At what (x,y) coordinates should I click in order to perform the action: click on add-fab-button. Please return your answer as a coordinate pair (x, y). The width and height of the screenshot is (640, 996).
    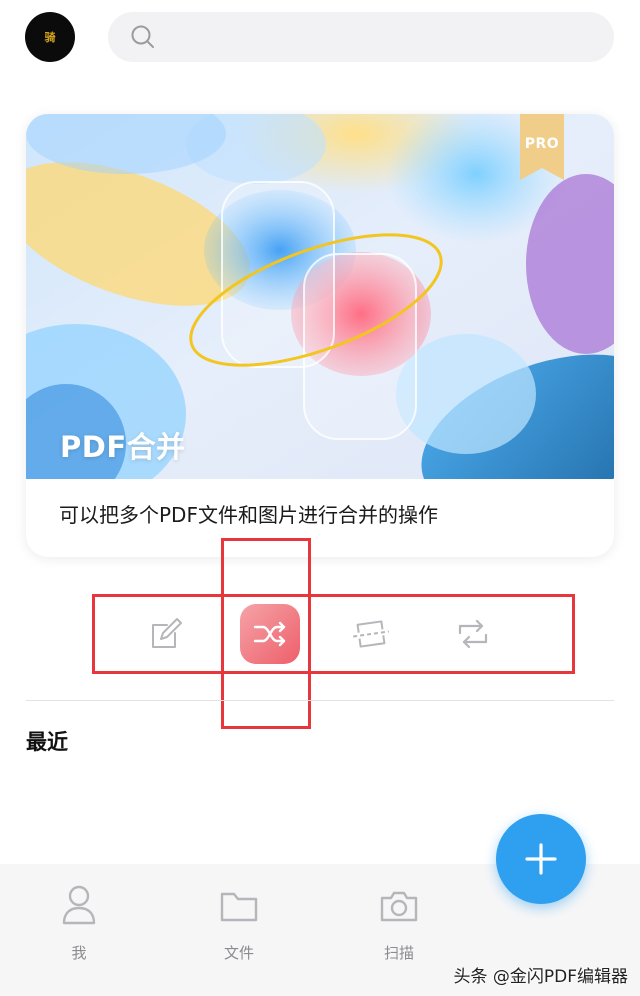
    Looking at the image, I should click on (541, 859).